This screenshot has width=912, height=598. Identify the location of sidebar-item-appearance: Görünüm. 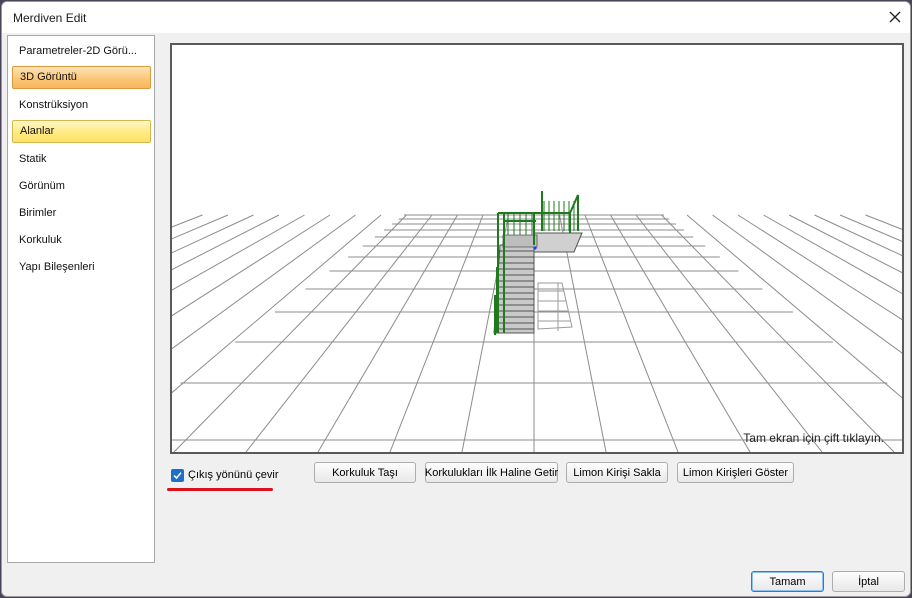
(81, 186).